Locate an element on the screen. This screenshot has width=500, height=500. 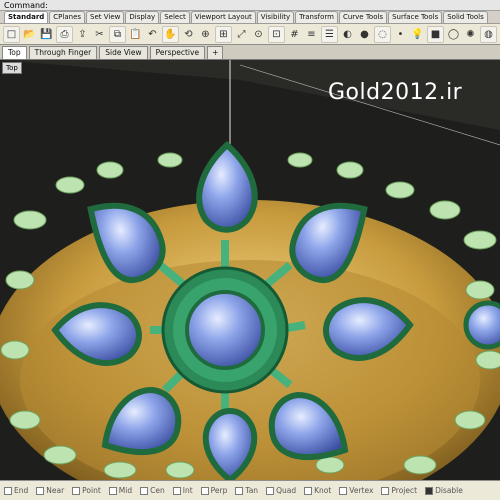
viewport-tab-top: Top is located at coordinates (14, 52).